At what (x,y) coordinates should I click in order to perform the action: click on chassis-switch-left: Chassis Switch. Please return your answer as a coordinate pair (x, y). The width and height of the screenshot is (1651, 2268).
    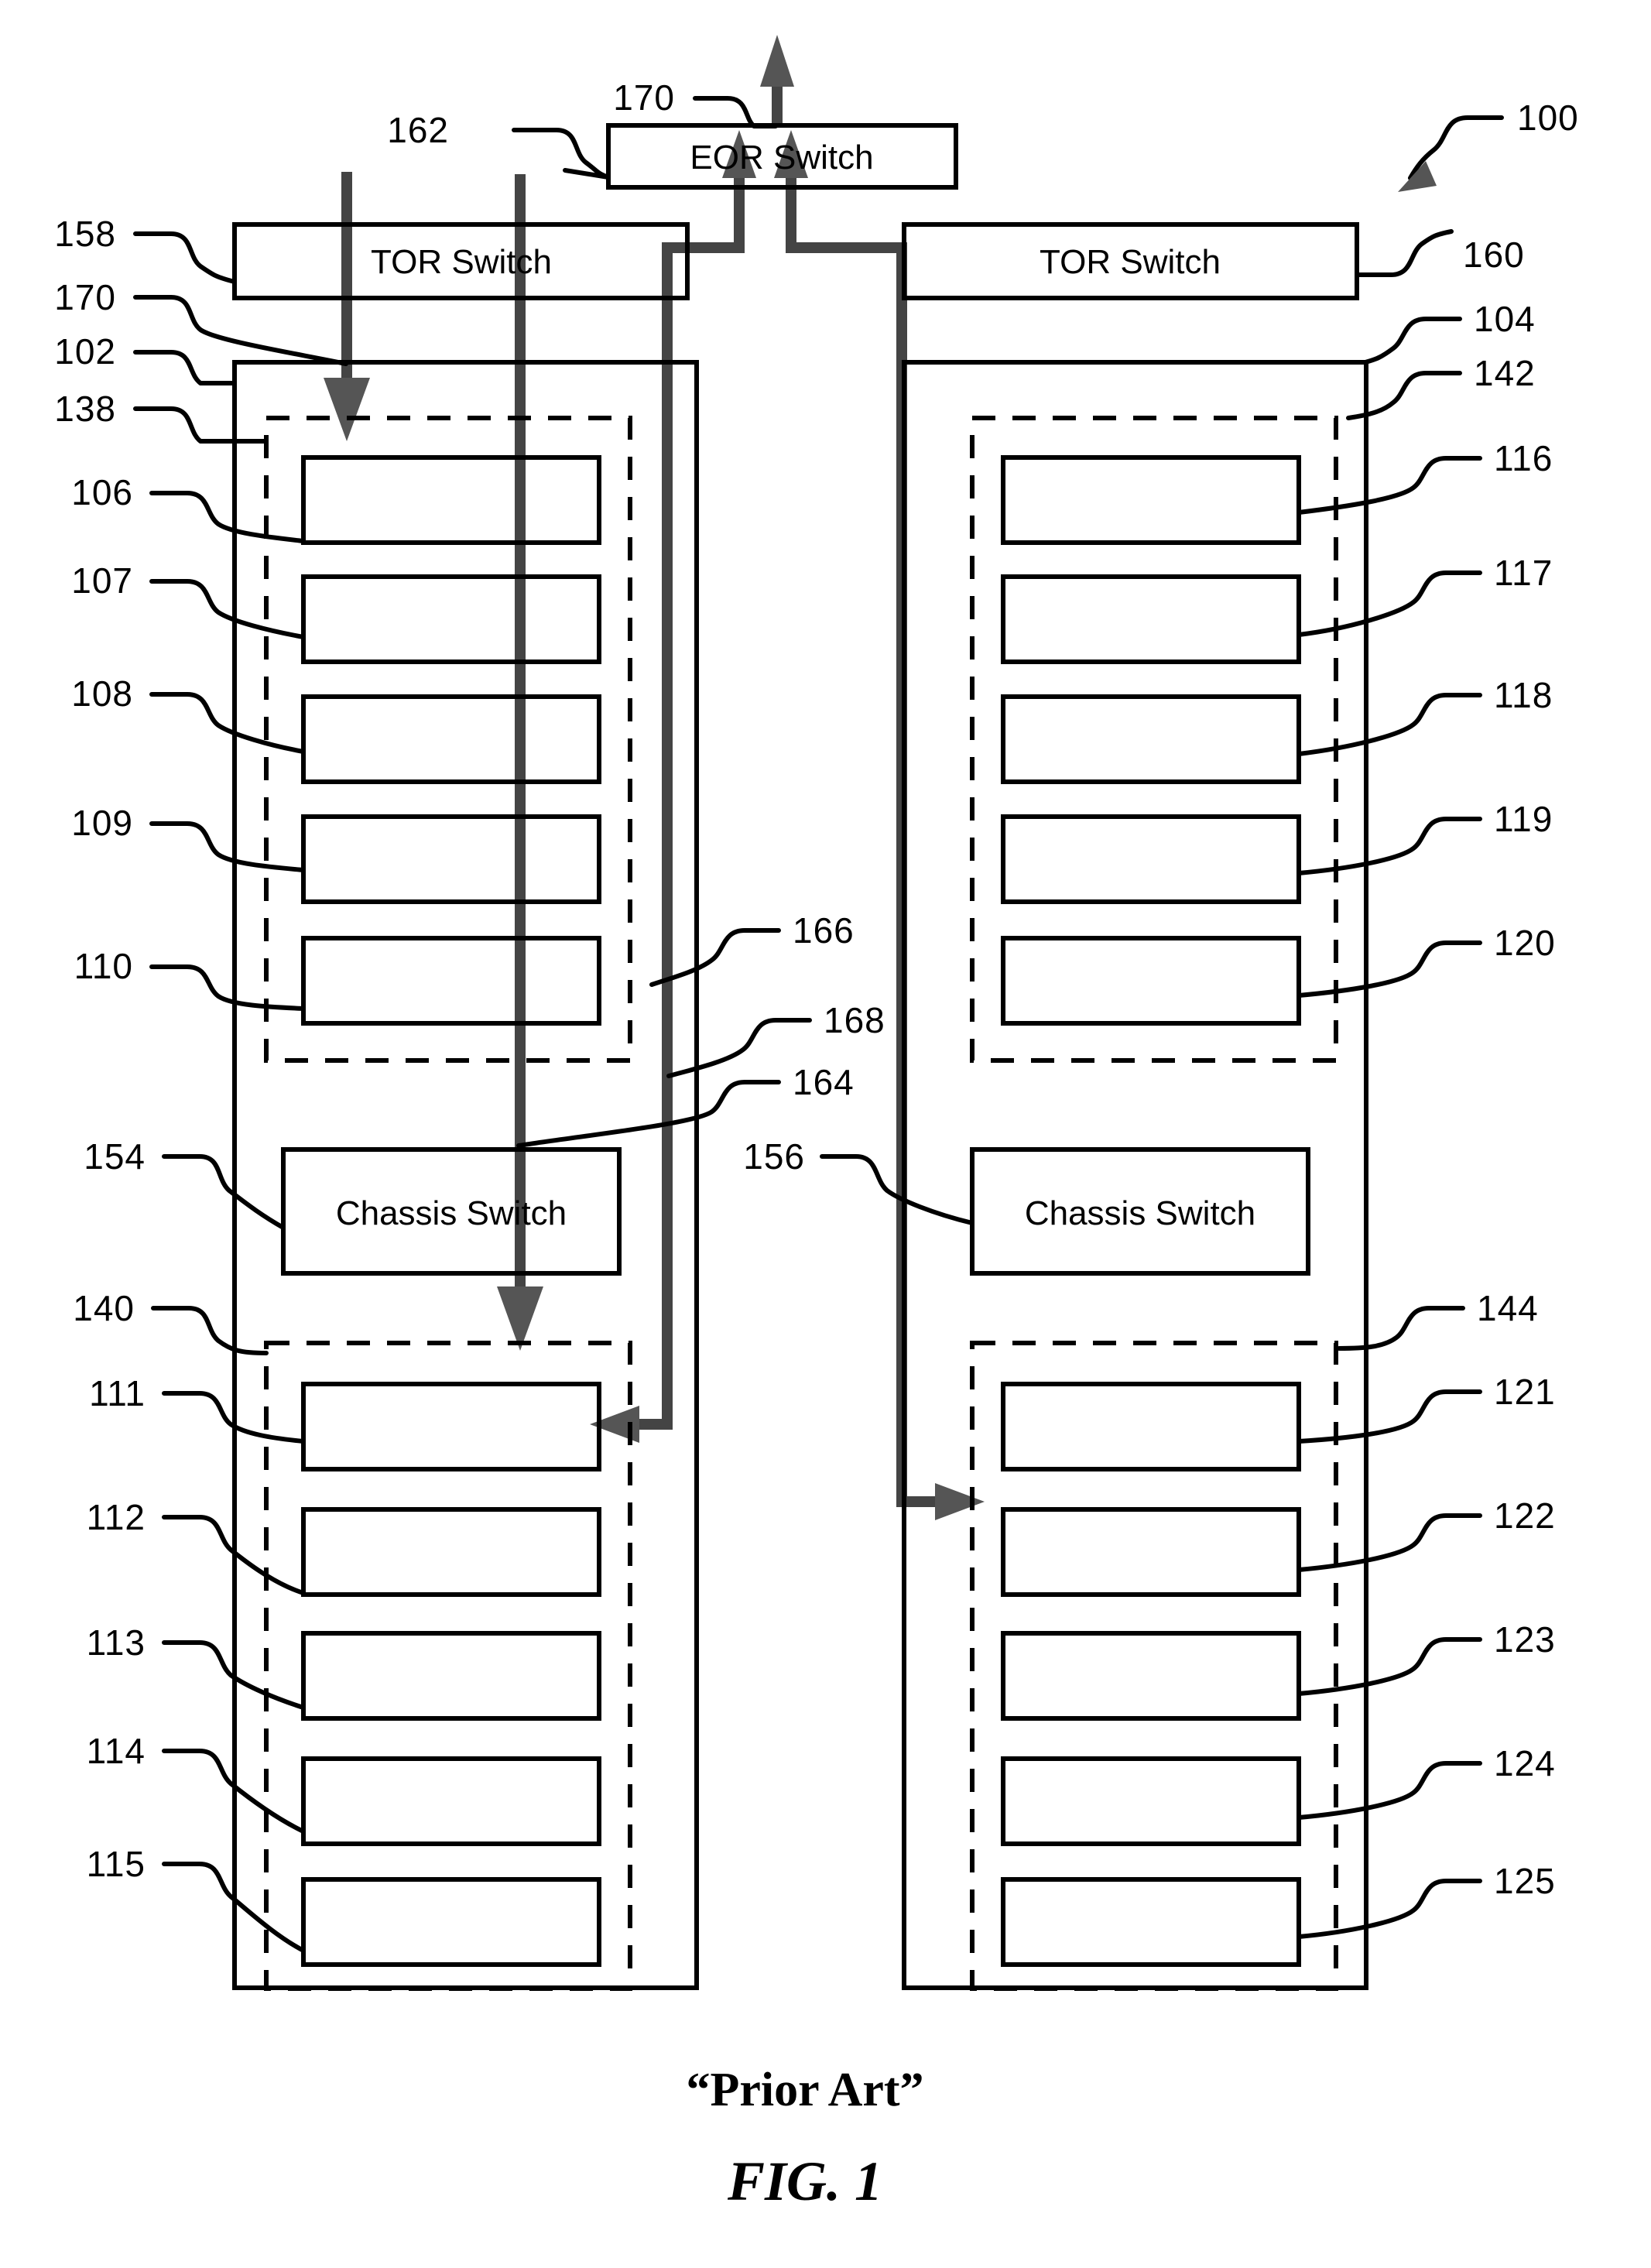
    Looking at the image, I should click on (451, 1211).